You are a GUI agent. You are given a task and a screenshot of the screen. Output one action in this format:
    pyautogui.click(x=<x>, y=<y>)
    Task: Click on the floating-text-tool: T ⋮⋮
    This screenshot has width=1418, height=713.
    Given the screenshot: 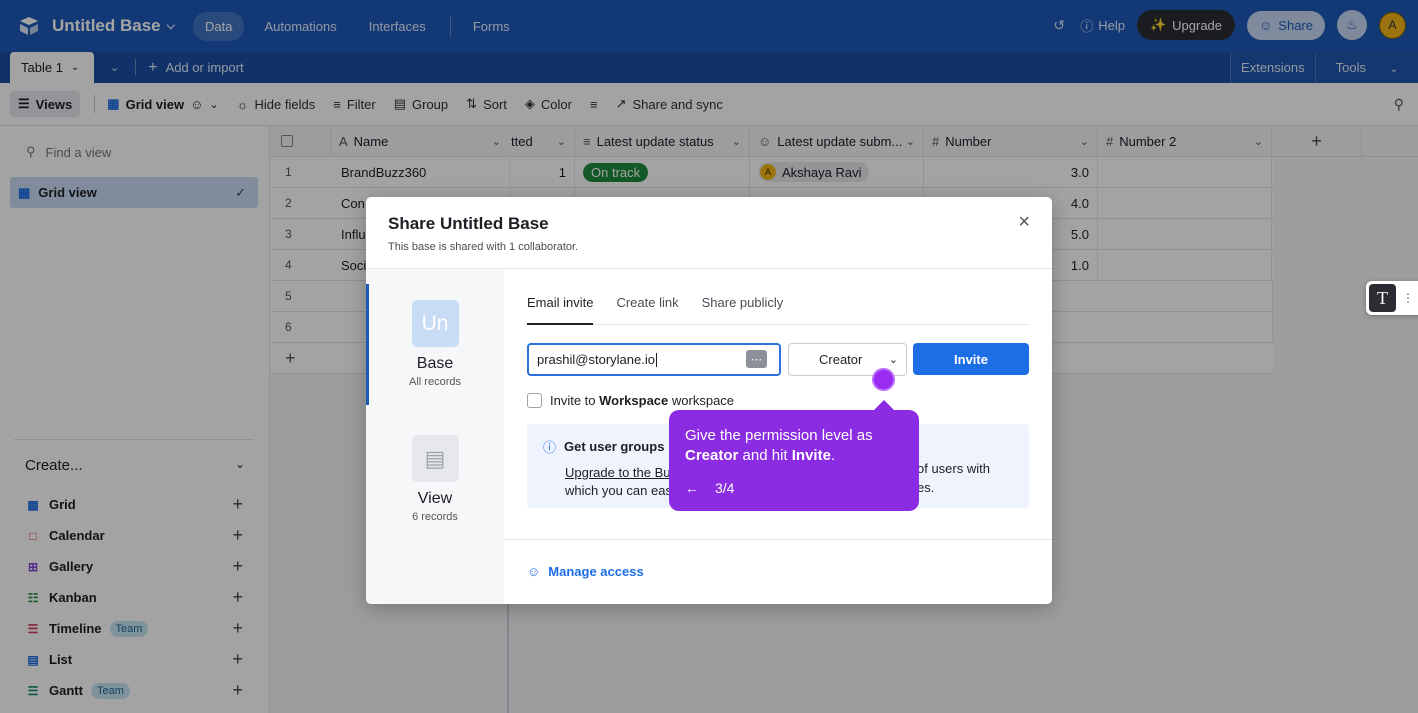 What is the action you would take?
    pyautogui.click(x=1392, y=298)
    